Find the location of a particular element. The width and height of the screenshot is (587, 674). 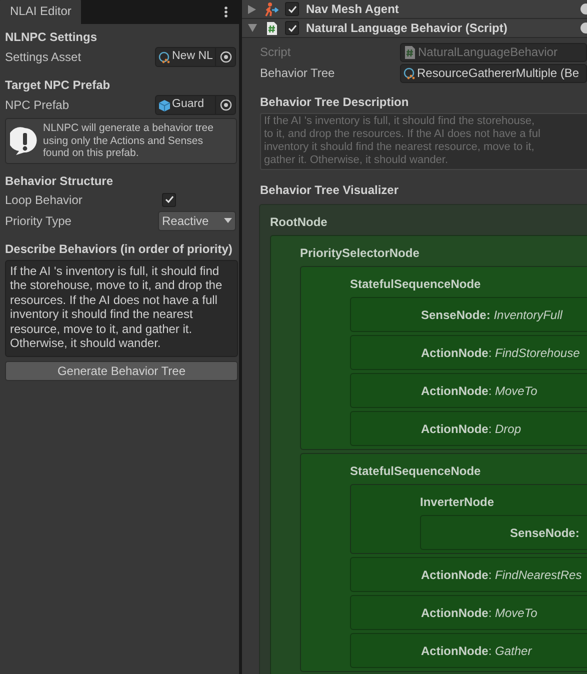

node-label: SenseNode: InventoryFull is located at coordinates (491, 315).